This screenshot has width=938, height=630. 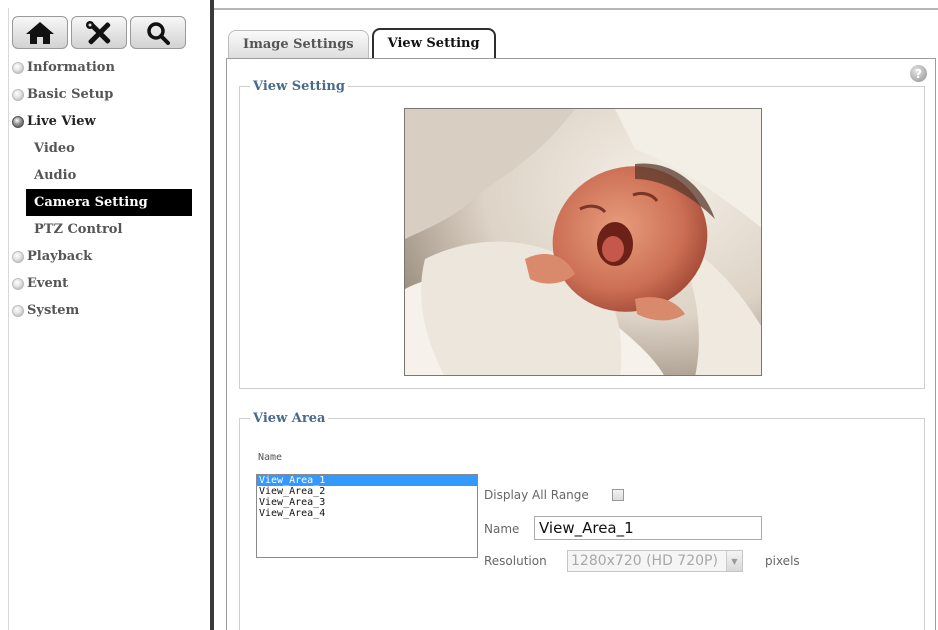 I want to click on sidebar-subitem-ptz-control: PTZ Control, so click(x=102, y=229).